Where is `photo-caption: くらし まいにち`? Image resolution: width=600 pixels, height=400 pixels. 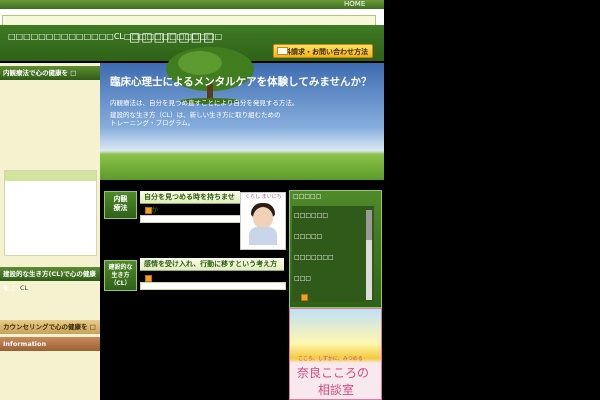
photo-caption: くらし まいにち is located at coordinates (263, 197).